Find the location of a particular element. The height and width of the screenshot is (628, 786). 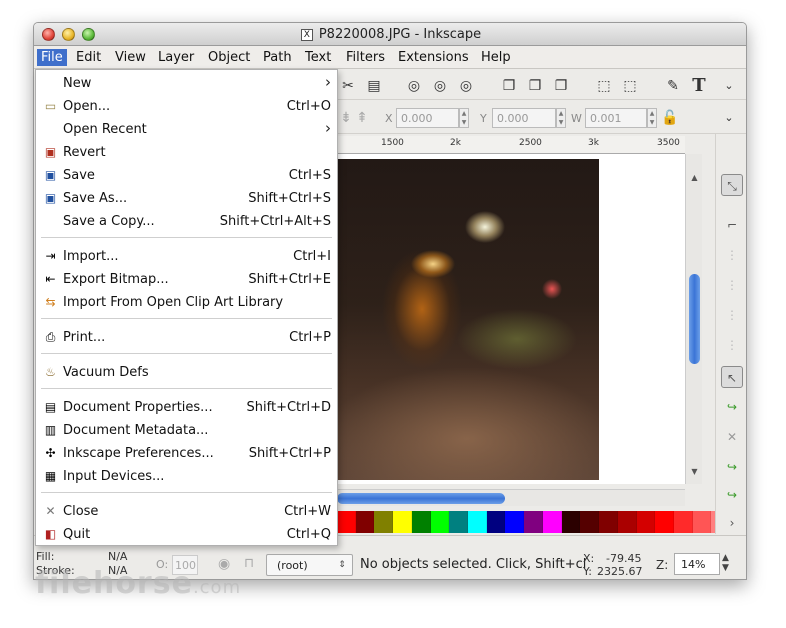

scroll-down-icon: ▼ is located at coordinates (694, 471).